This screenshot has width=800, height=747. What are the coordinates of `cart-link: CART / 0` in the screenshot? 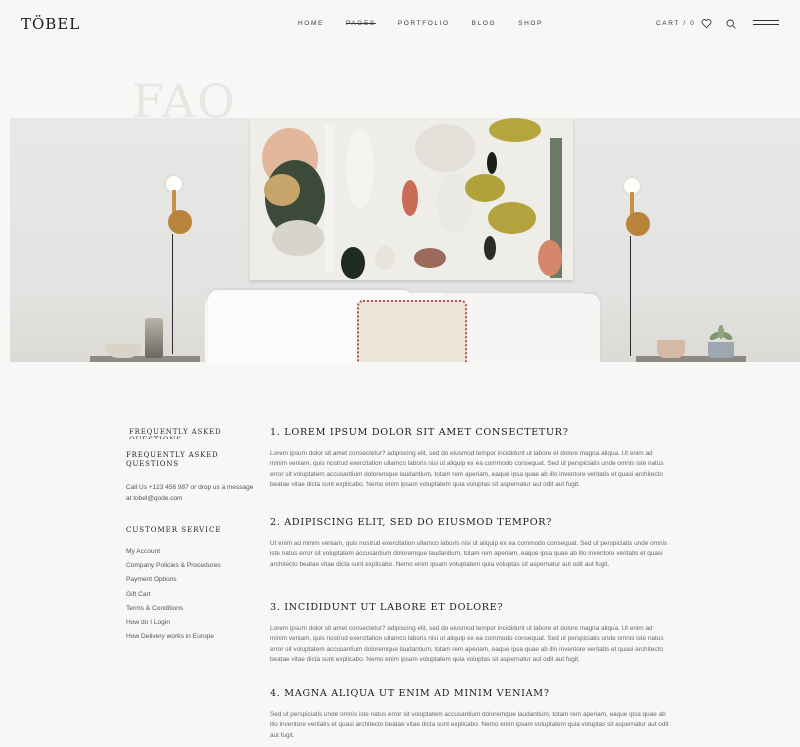 It's located at (675, 23).